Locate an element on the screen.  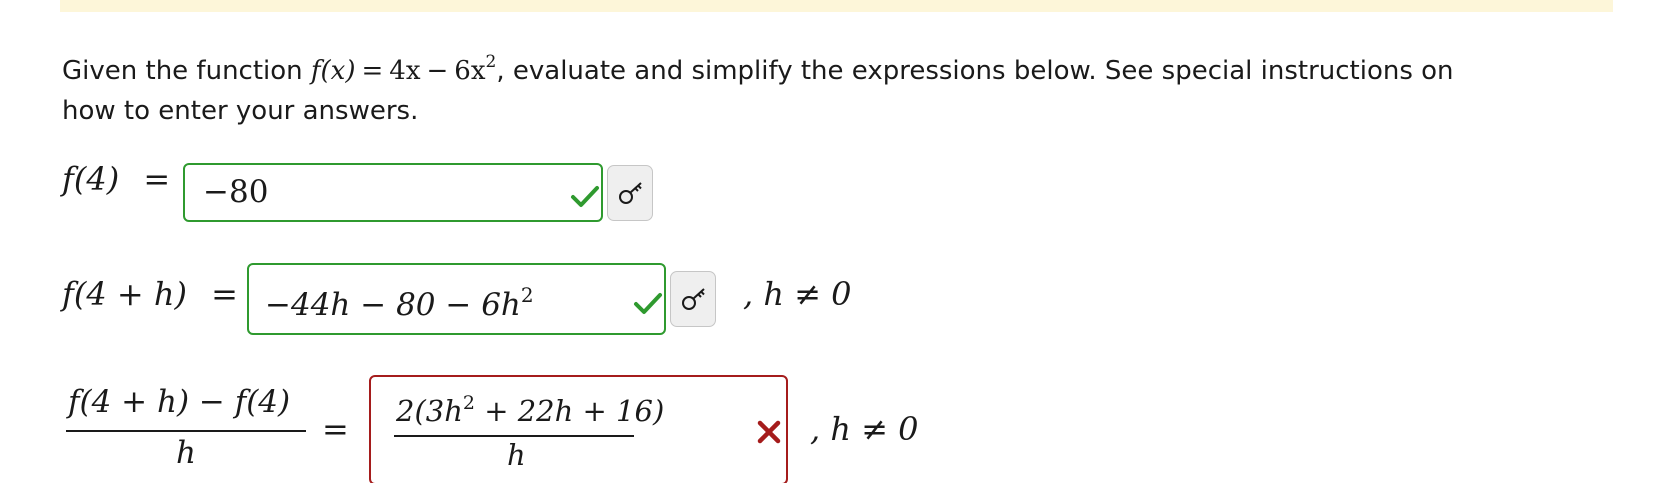
q3-lhs-numerator: f(4 + h) − f(4) is located at coordinates (179, 402).